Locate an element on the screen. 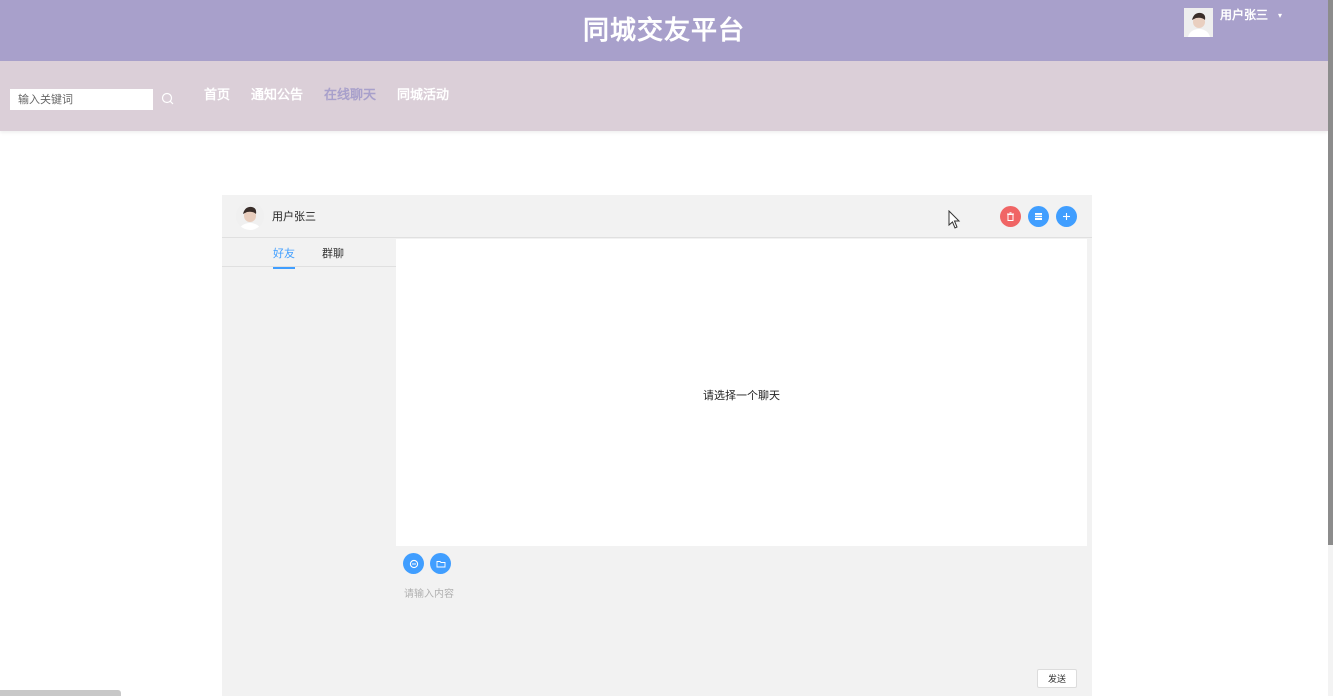 This screenshot has width=1333, height=696. folder-icon is located at coordinates (440, 563).